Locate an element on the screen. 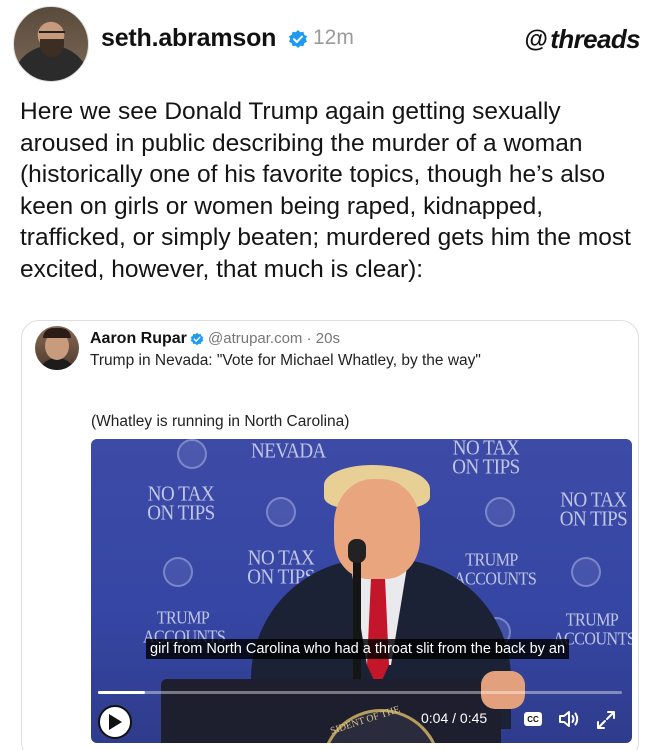 This screenshot has width=660, height=750. quoted-author-handle: @atrupar.com · 20s is located at coordinates (274, 338).